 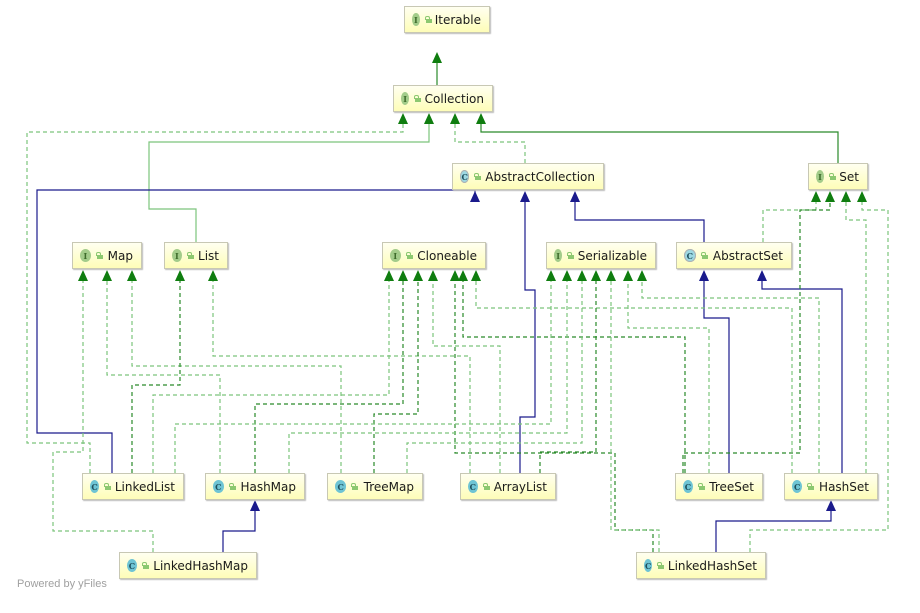 I want to click on node-list: I List, so click(x=196, y=255).